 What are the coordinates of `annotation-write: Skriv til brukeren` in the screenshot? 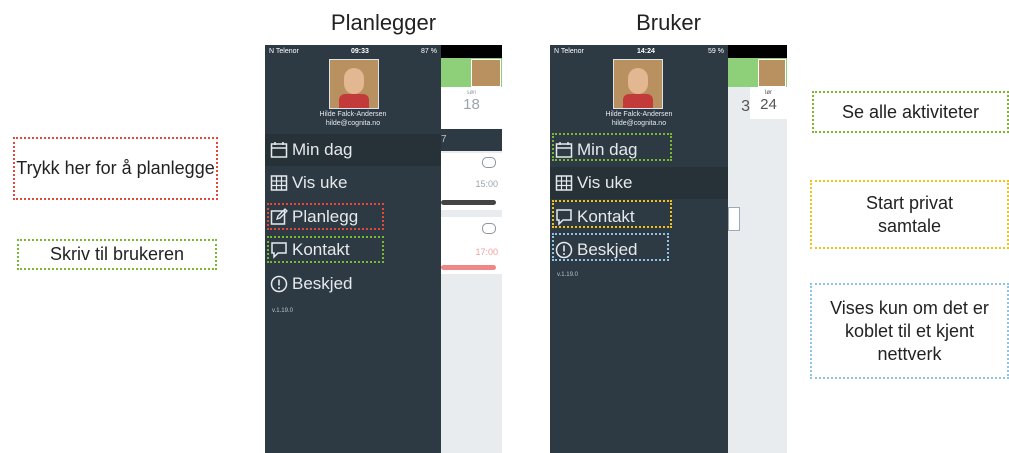 It's located at (117, 254).